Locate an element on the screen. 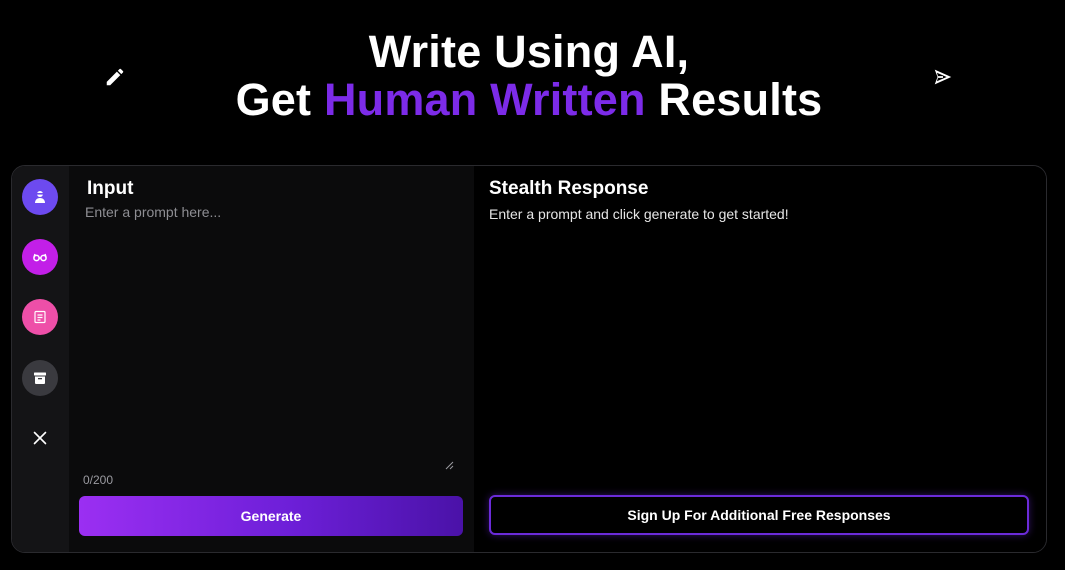 This screenshot has width=1065, height=570. signup-button: Sign Up For Additional Free Responses is located at coordinates (759, 515).